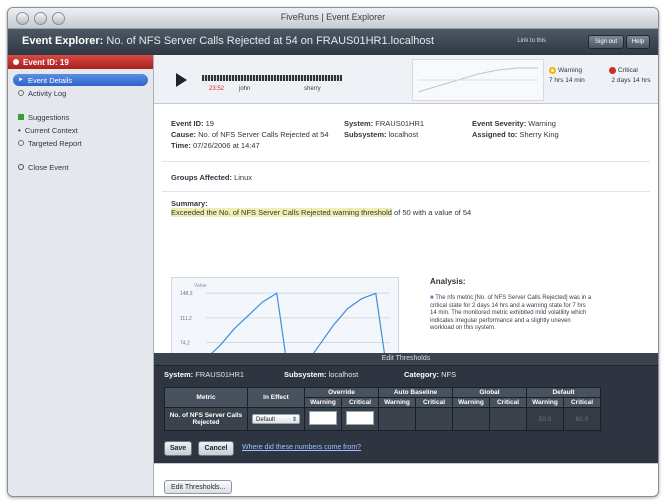 The height and width of the screenshot is (502, 664). I want to click on play-icon, so click(181, 80).